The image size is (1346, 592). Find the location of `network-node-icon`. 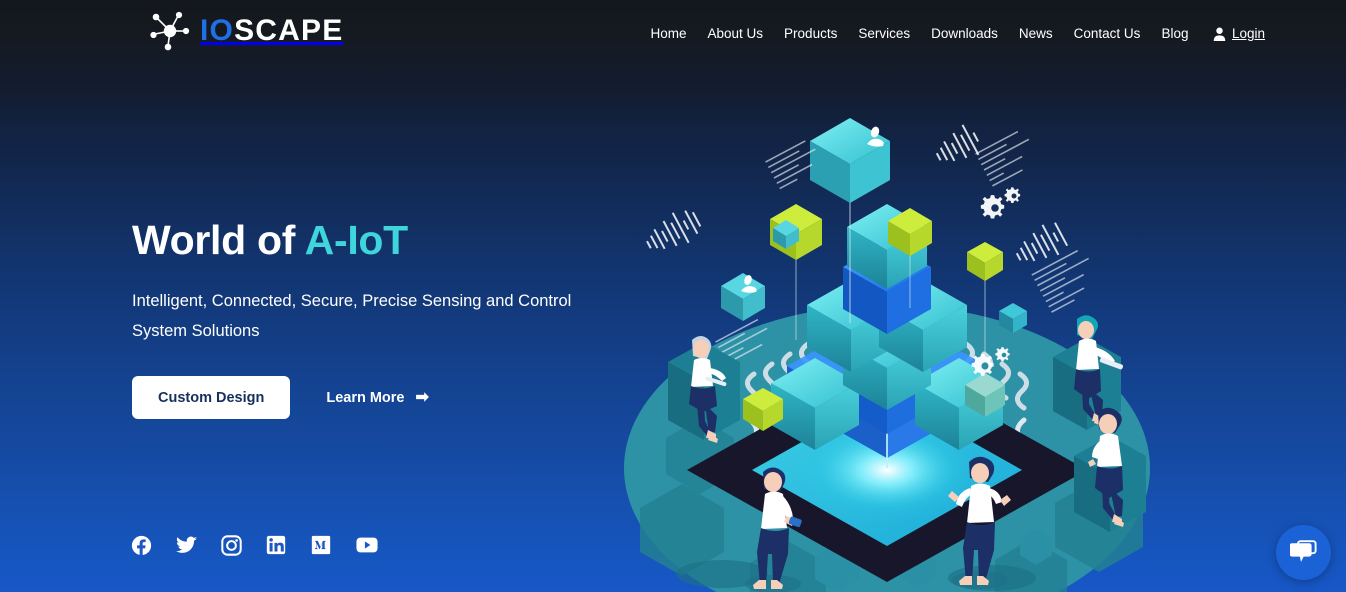

network-node-icon is located at coordinates (170, 31).